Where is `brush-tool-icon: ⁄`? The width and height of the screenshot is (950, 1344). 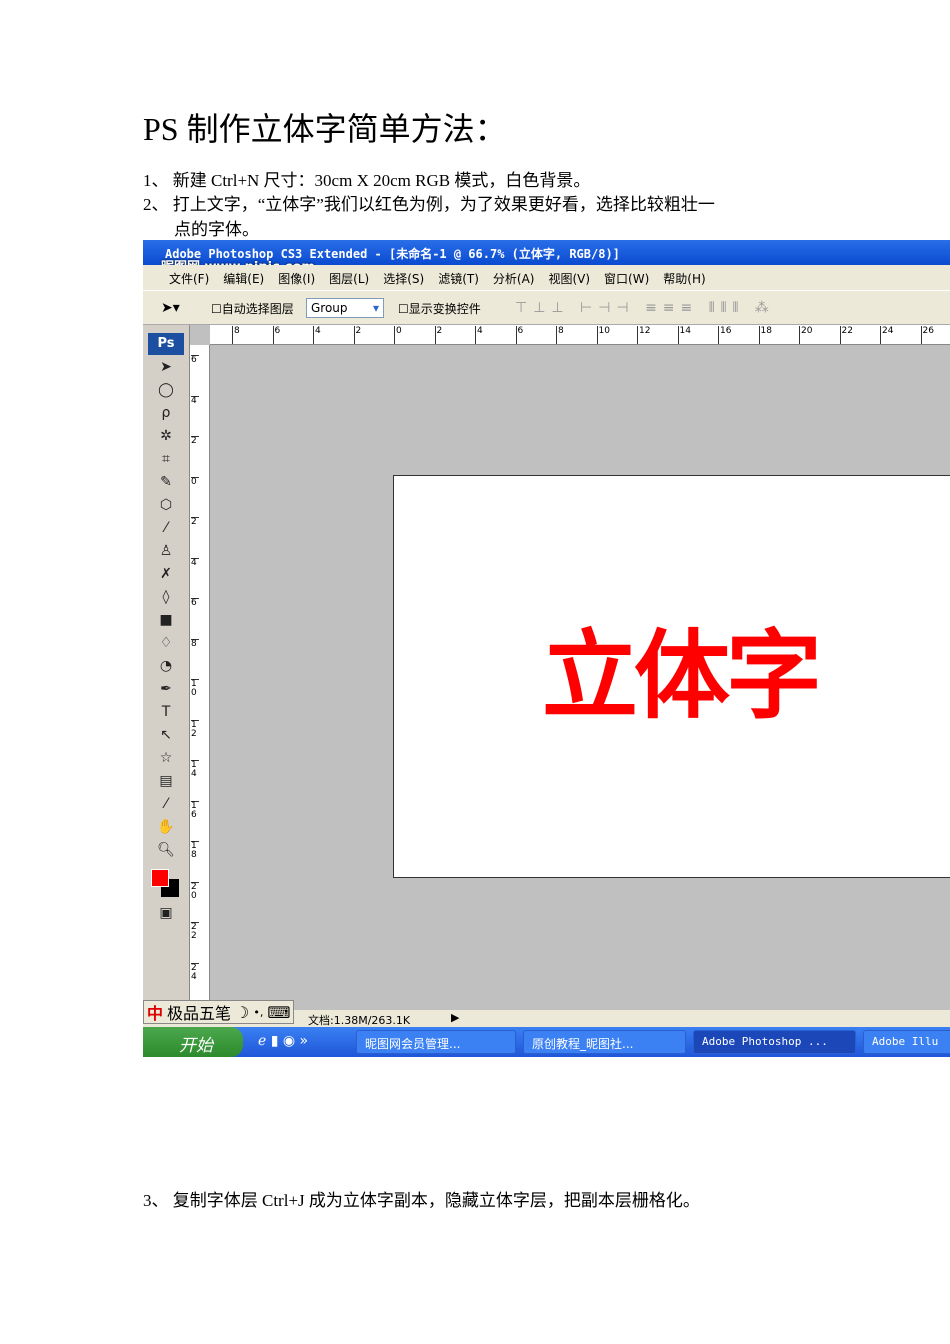 brush-tool-icon: ⁄ is located at coordinates (166, 531).